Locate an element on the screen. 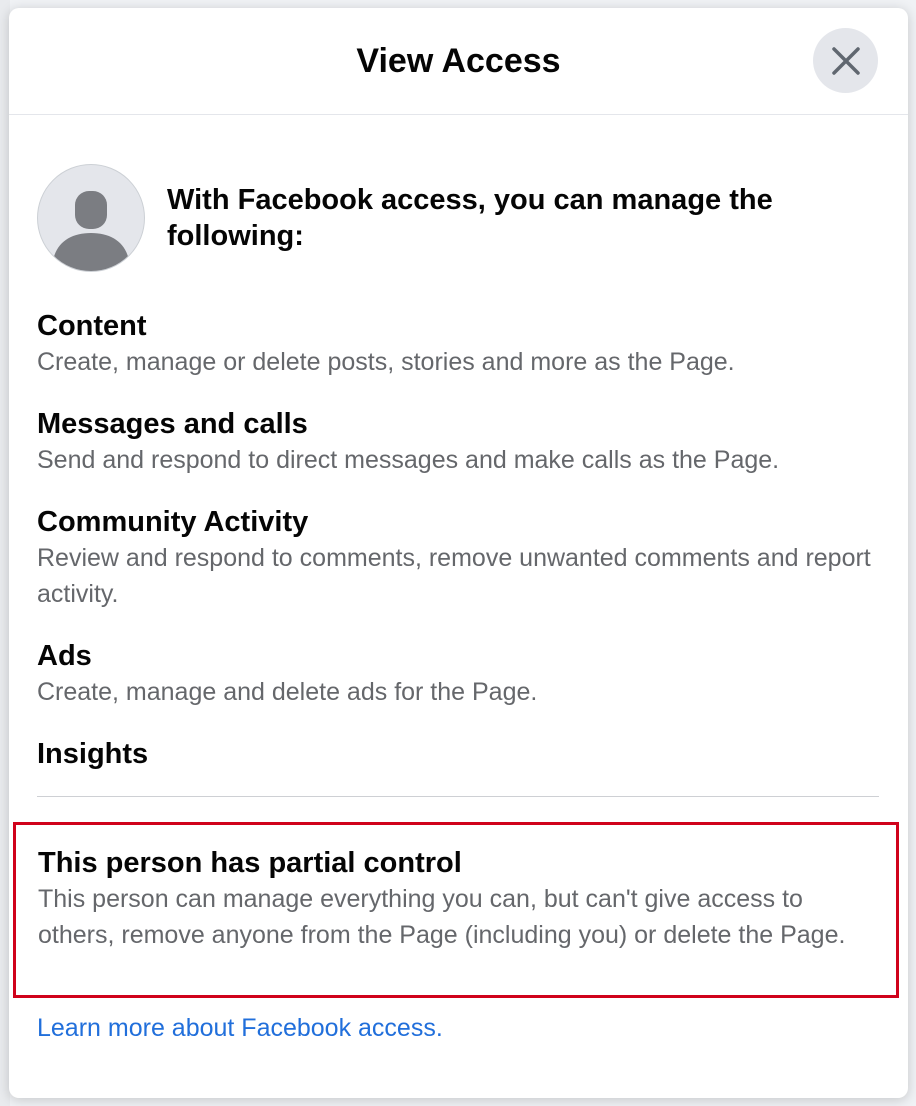 The image size is (916, 1106). permission-title: Messages and calls is located at coordinates (172, 424).